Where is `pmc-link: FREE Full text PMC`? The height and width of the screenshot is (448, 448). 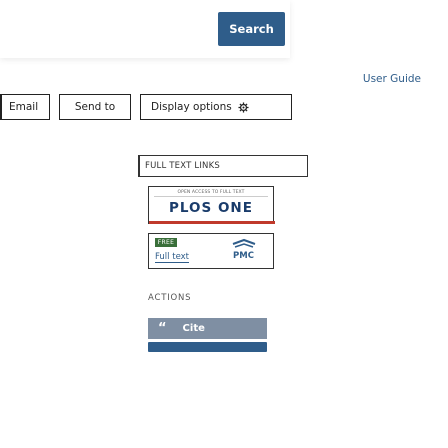 pmc-link: FREE Full text PMC is located at coordinates (211, 251).